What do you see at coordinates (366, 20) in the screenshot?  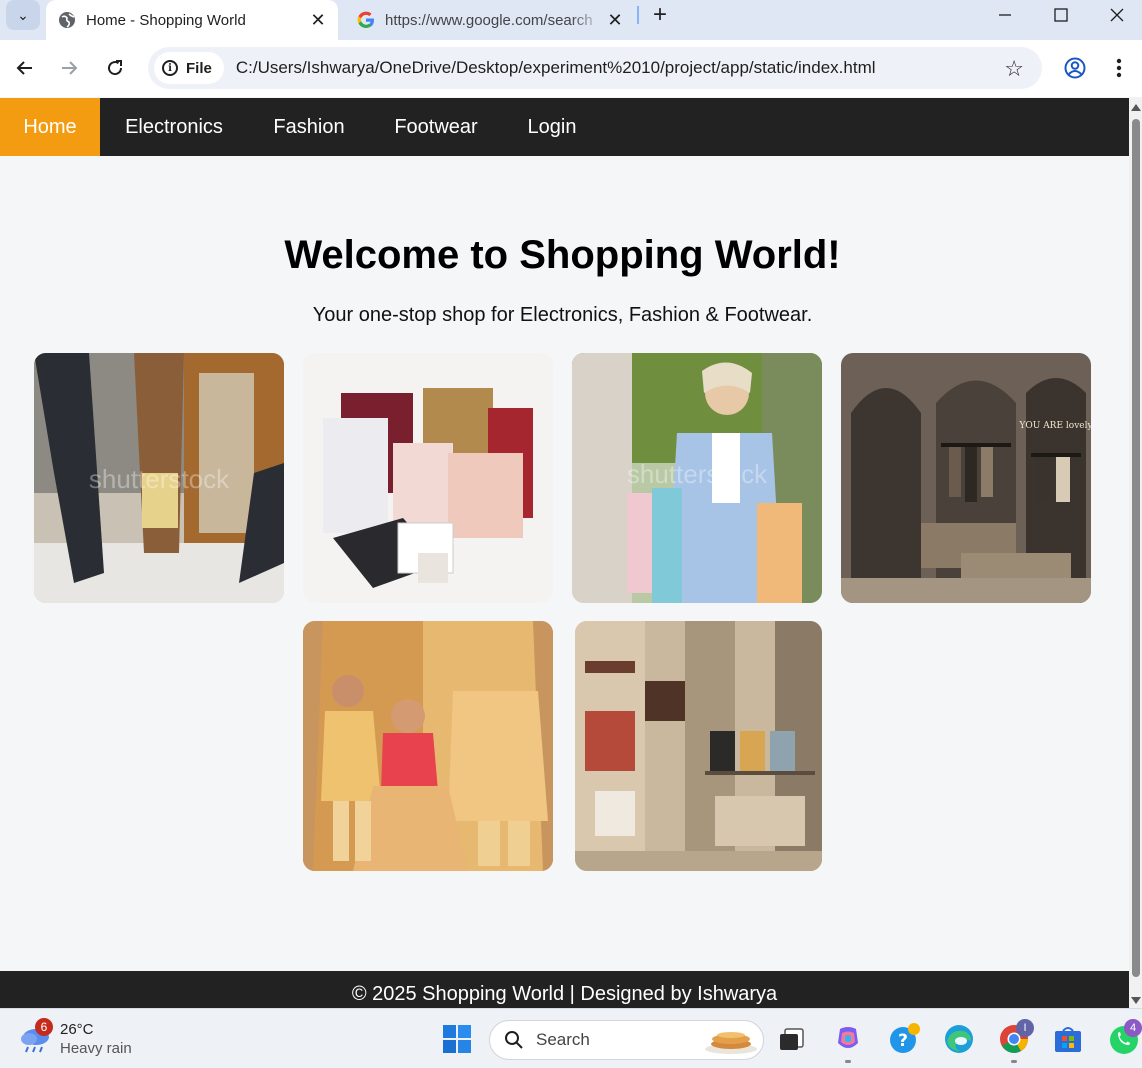 I see `google-icon` at bounding box center [366, 20].